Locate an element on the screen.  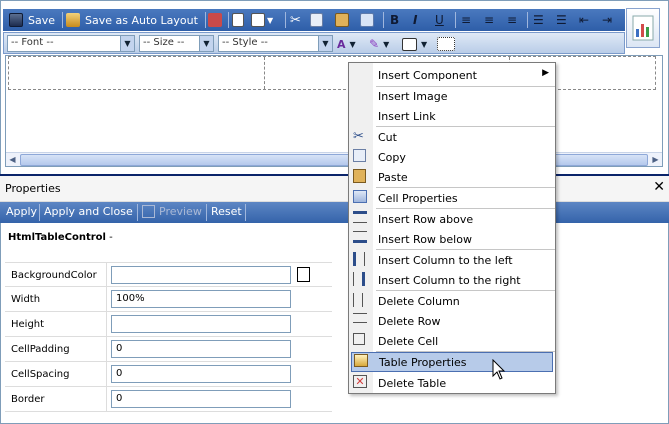
chart-icon is located at coordinates (643, 28).